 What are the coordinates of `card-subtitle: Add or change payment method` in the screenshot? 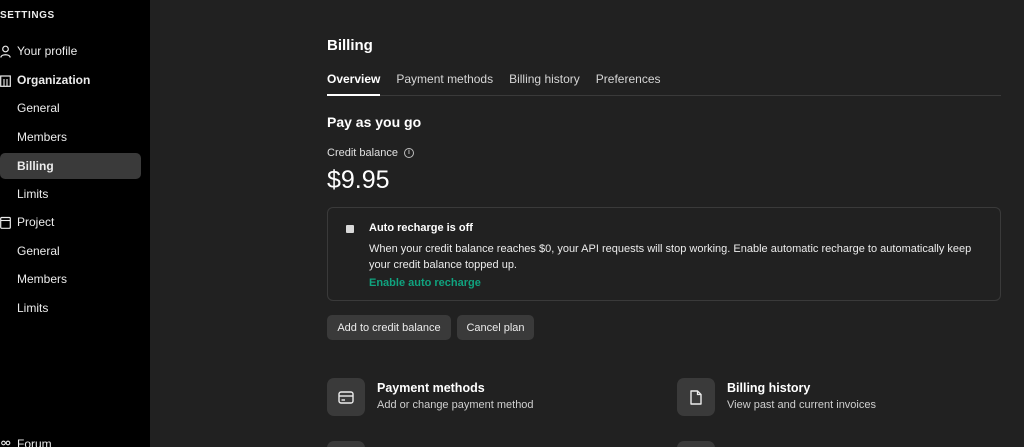 It's located at (455, 405).